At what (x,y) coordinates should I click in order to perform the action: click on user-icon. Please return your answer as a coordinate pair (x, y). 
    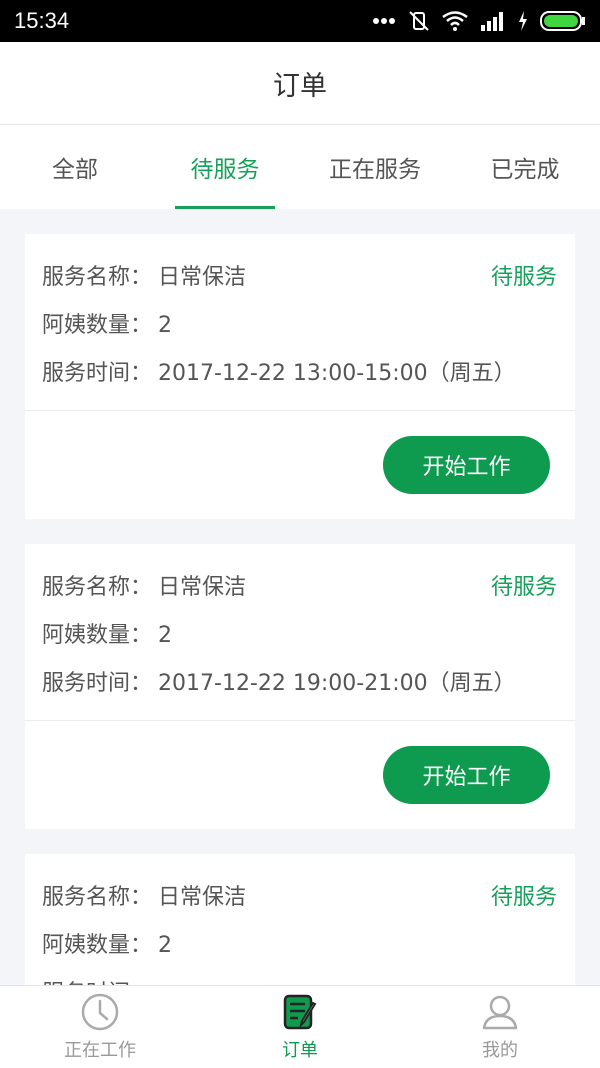
    Looking at the image, I should click on (500, 1014).